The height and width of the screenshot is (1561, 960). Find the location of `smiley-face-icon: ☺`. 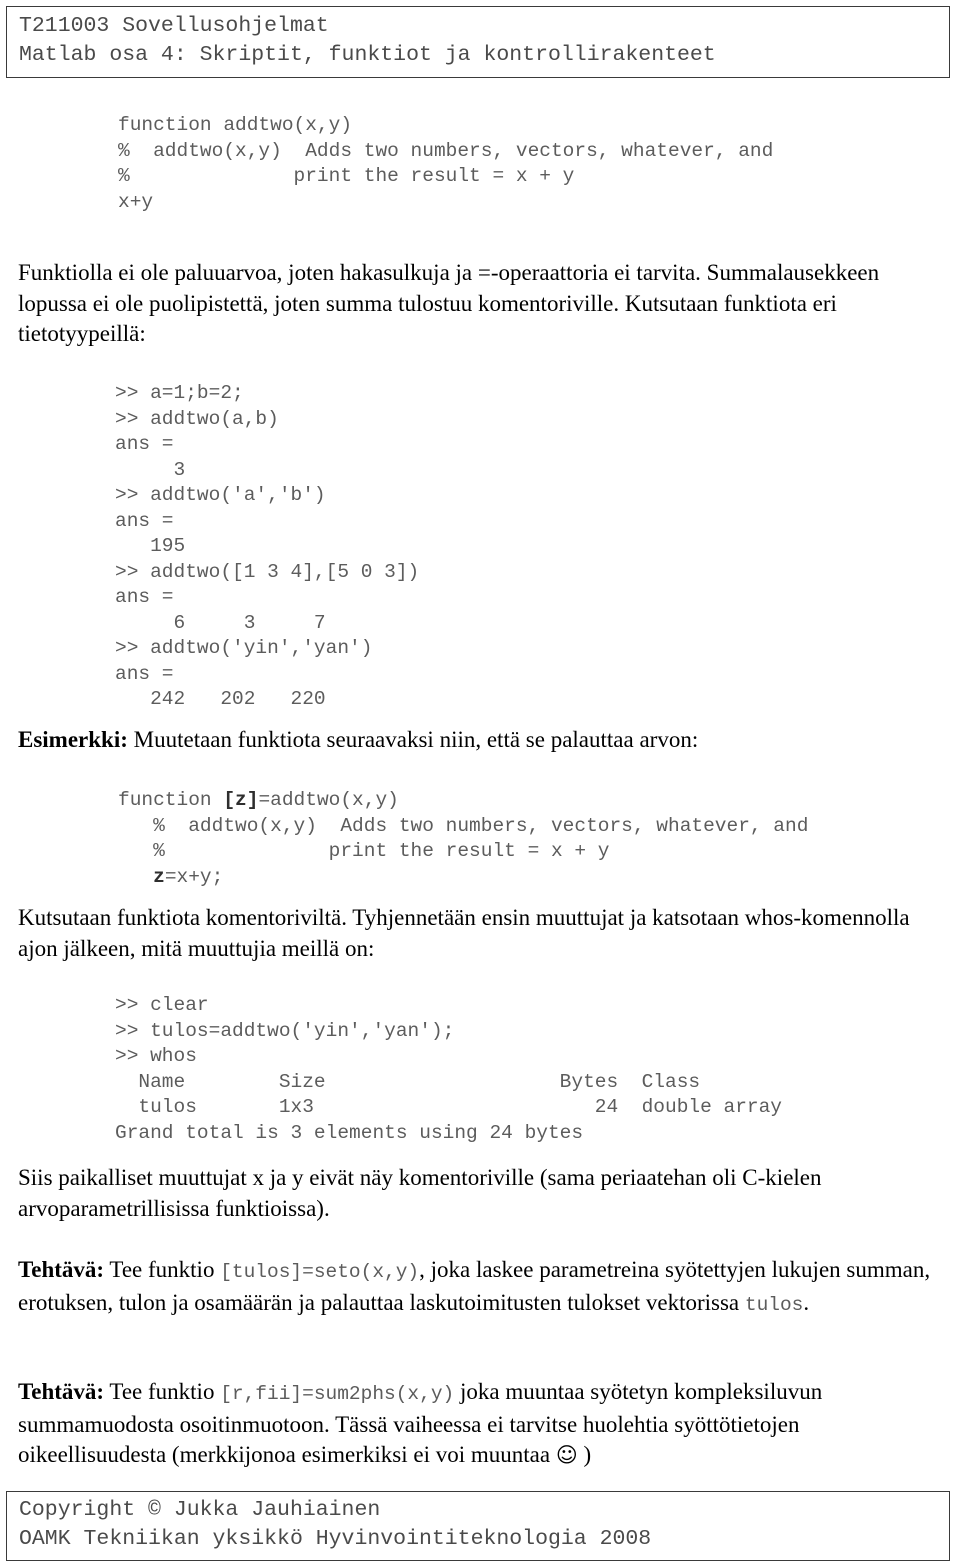

smiley-face-icon: ☺ is located at coordinates (566, 1455).